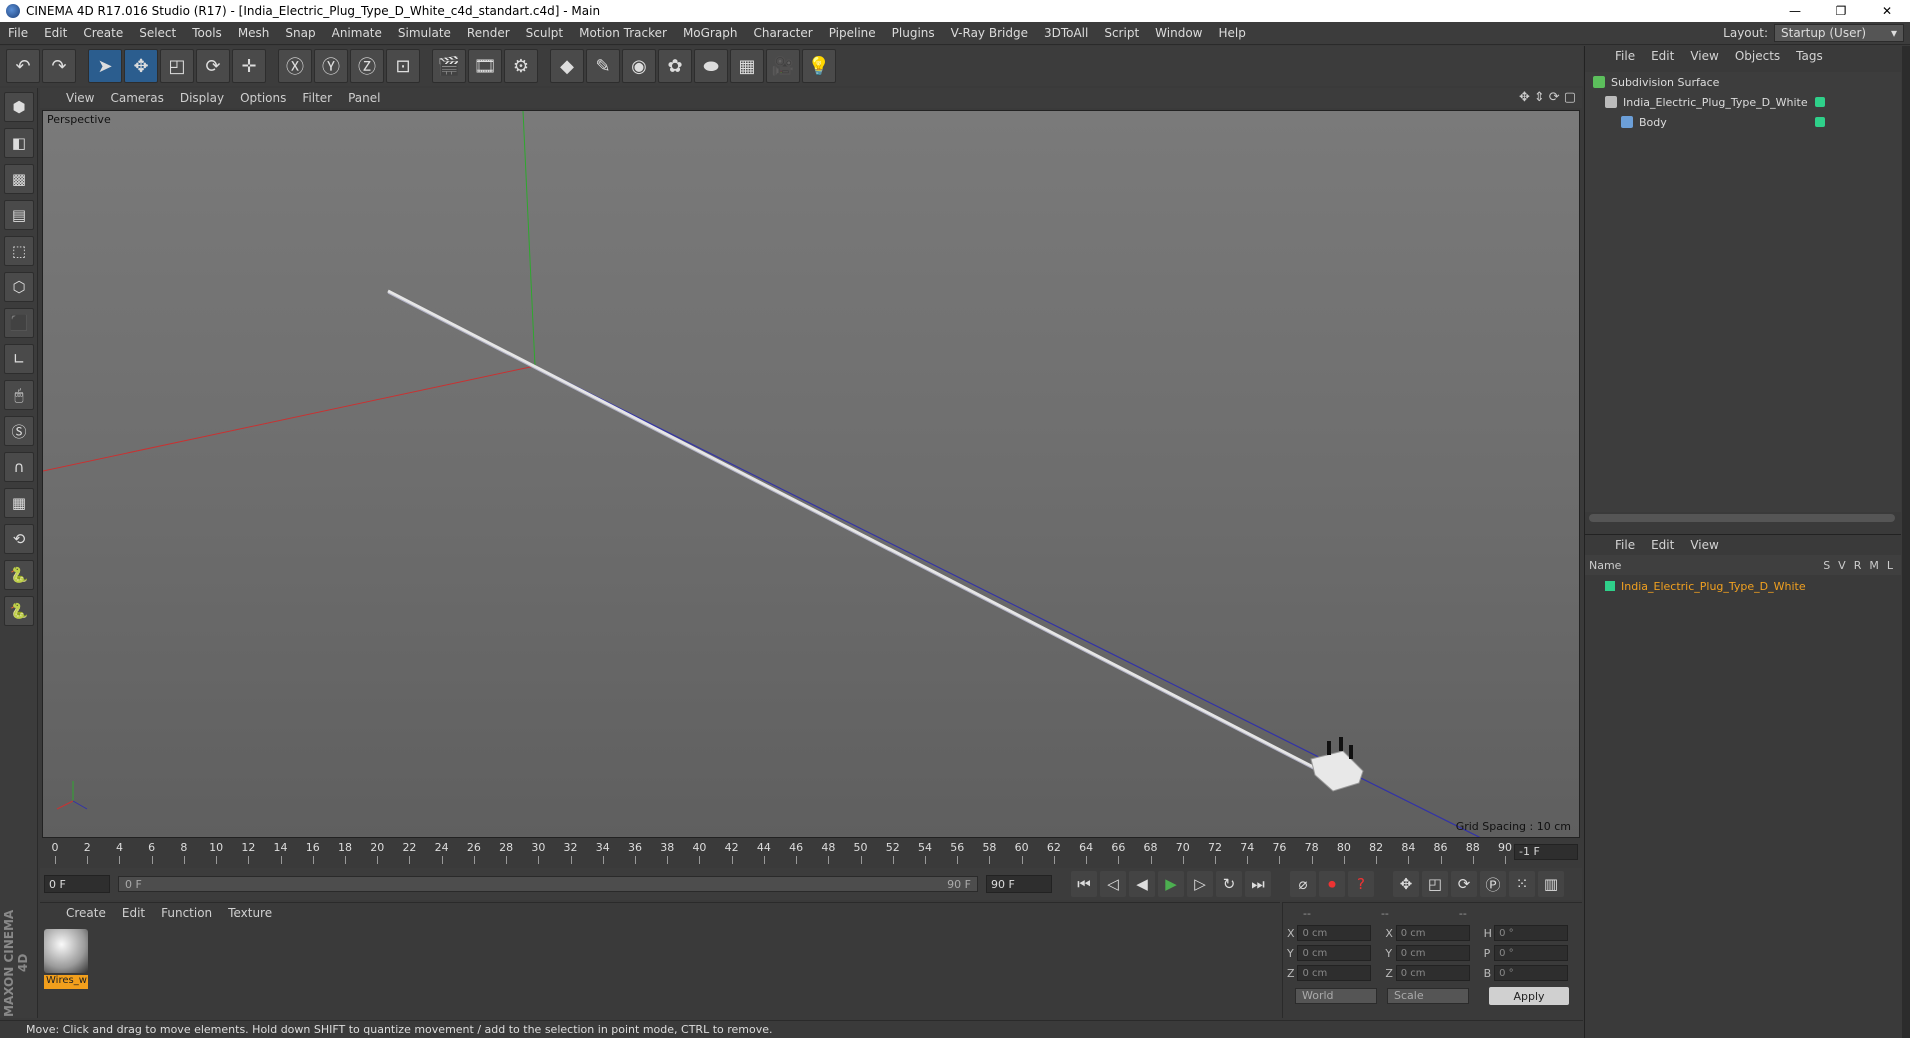 This screenshot has width=1910, height=1038. Describe the element at coordinates (1200, 884) in the screenshot. I see `next-frame-button: ▷` at that location.